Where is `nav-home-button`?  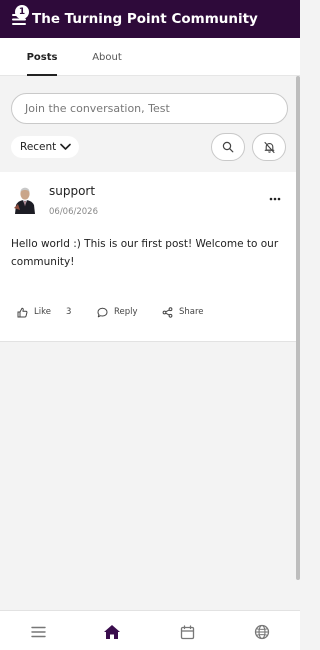 nav-home-button is located at coordinates (112, 632).